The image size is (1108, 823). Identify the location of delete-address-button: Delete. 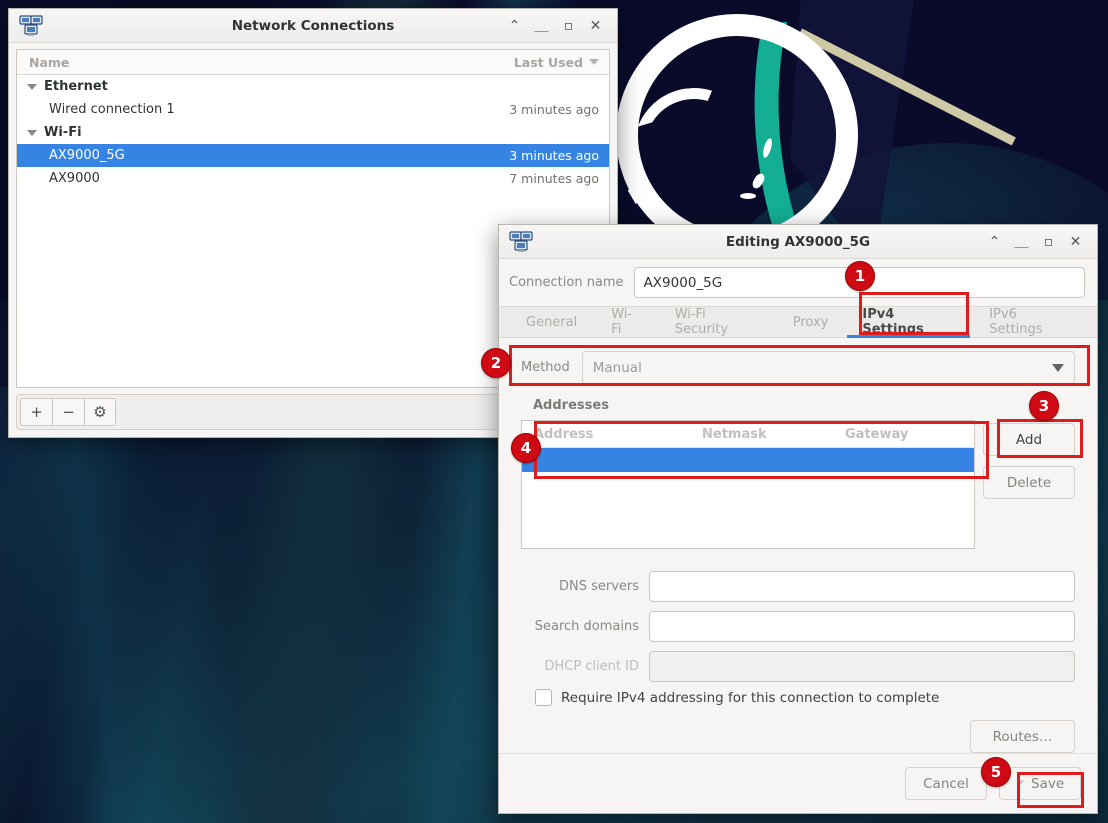
(1029, 482).